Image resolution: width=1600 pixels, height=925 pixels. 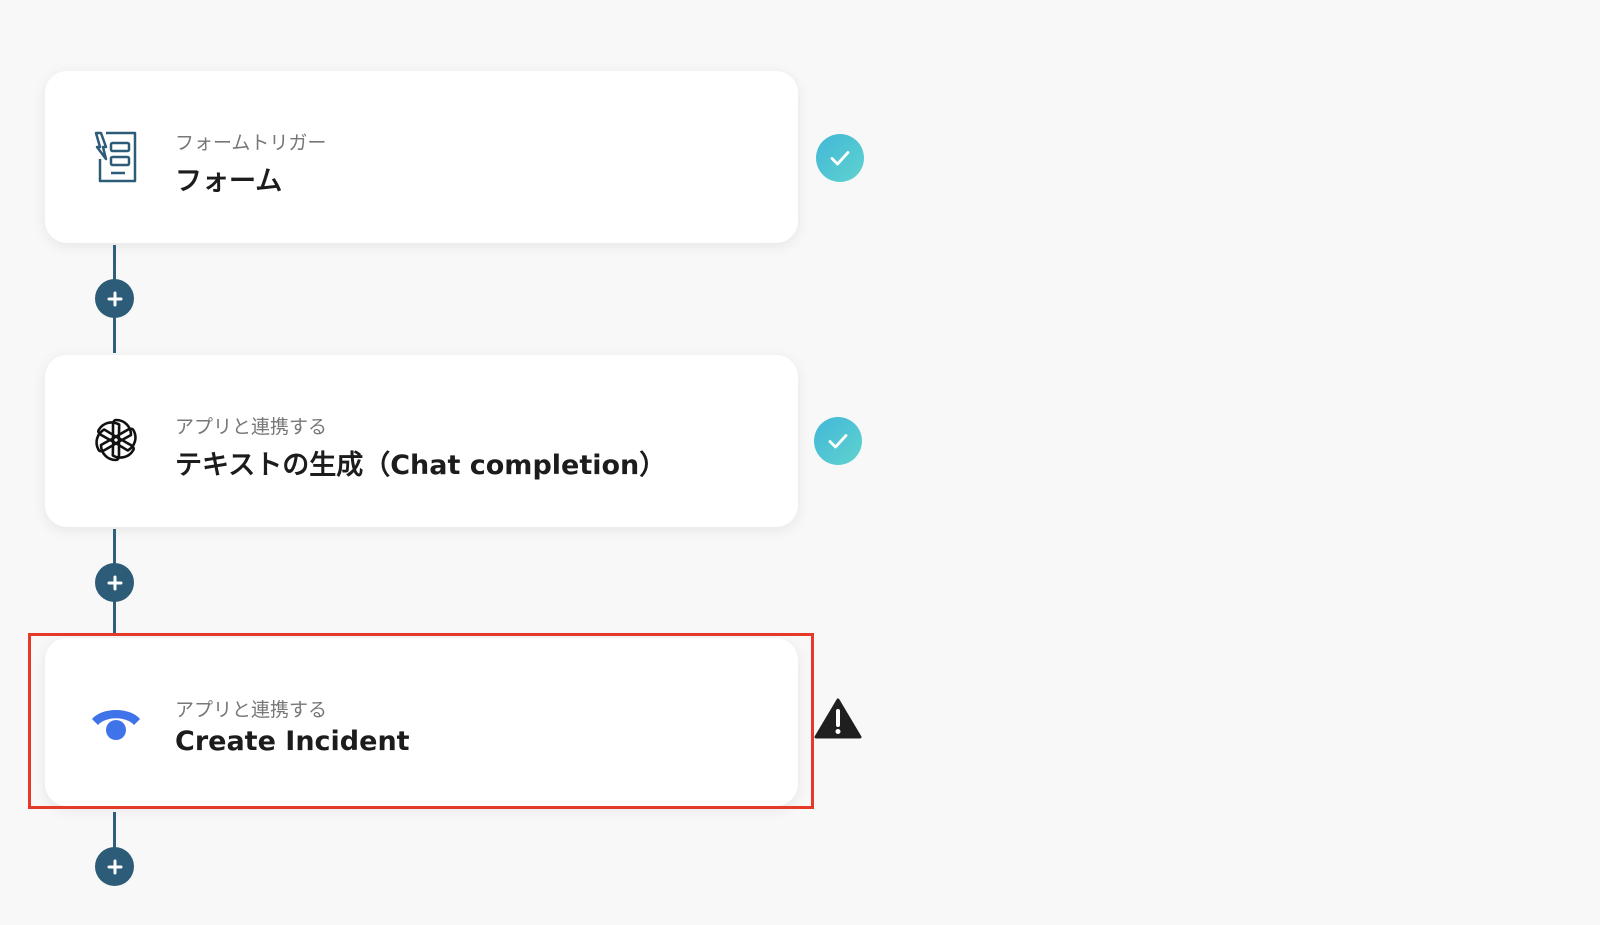 What do you see at coordinates (421, 465) in the screenshot?
I see `step-title: テキストの生成（Chat completion）` at bounding box center [421, 465].